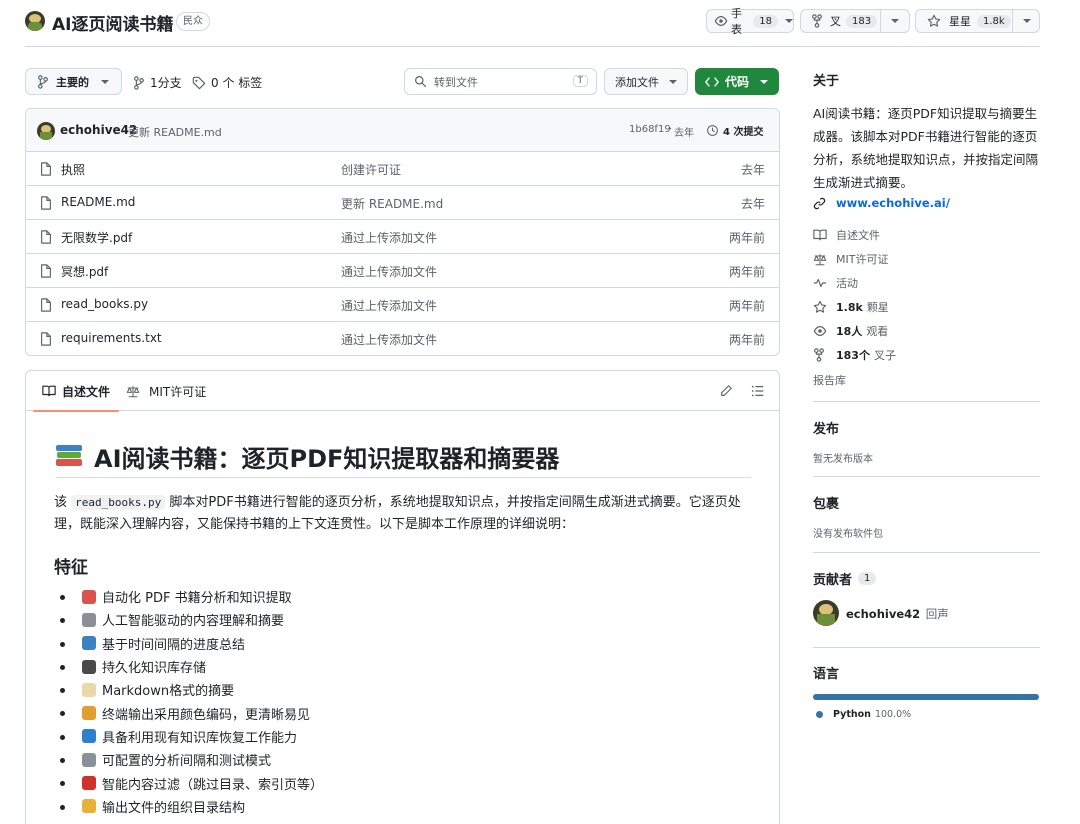 Image resolution: width=1080 pixels, height=824 pixels. What do you see at coordinates (712, 82) in the screenshot?
I see `code-icon` at bounding box center [712, 82].